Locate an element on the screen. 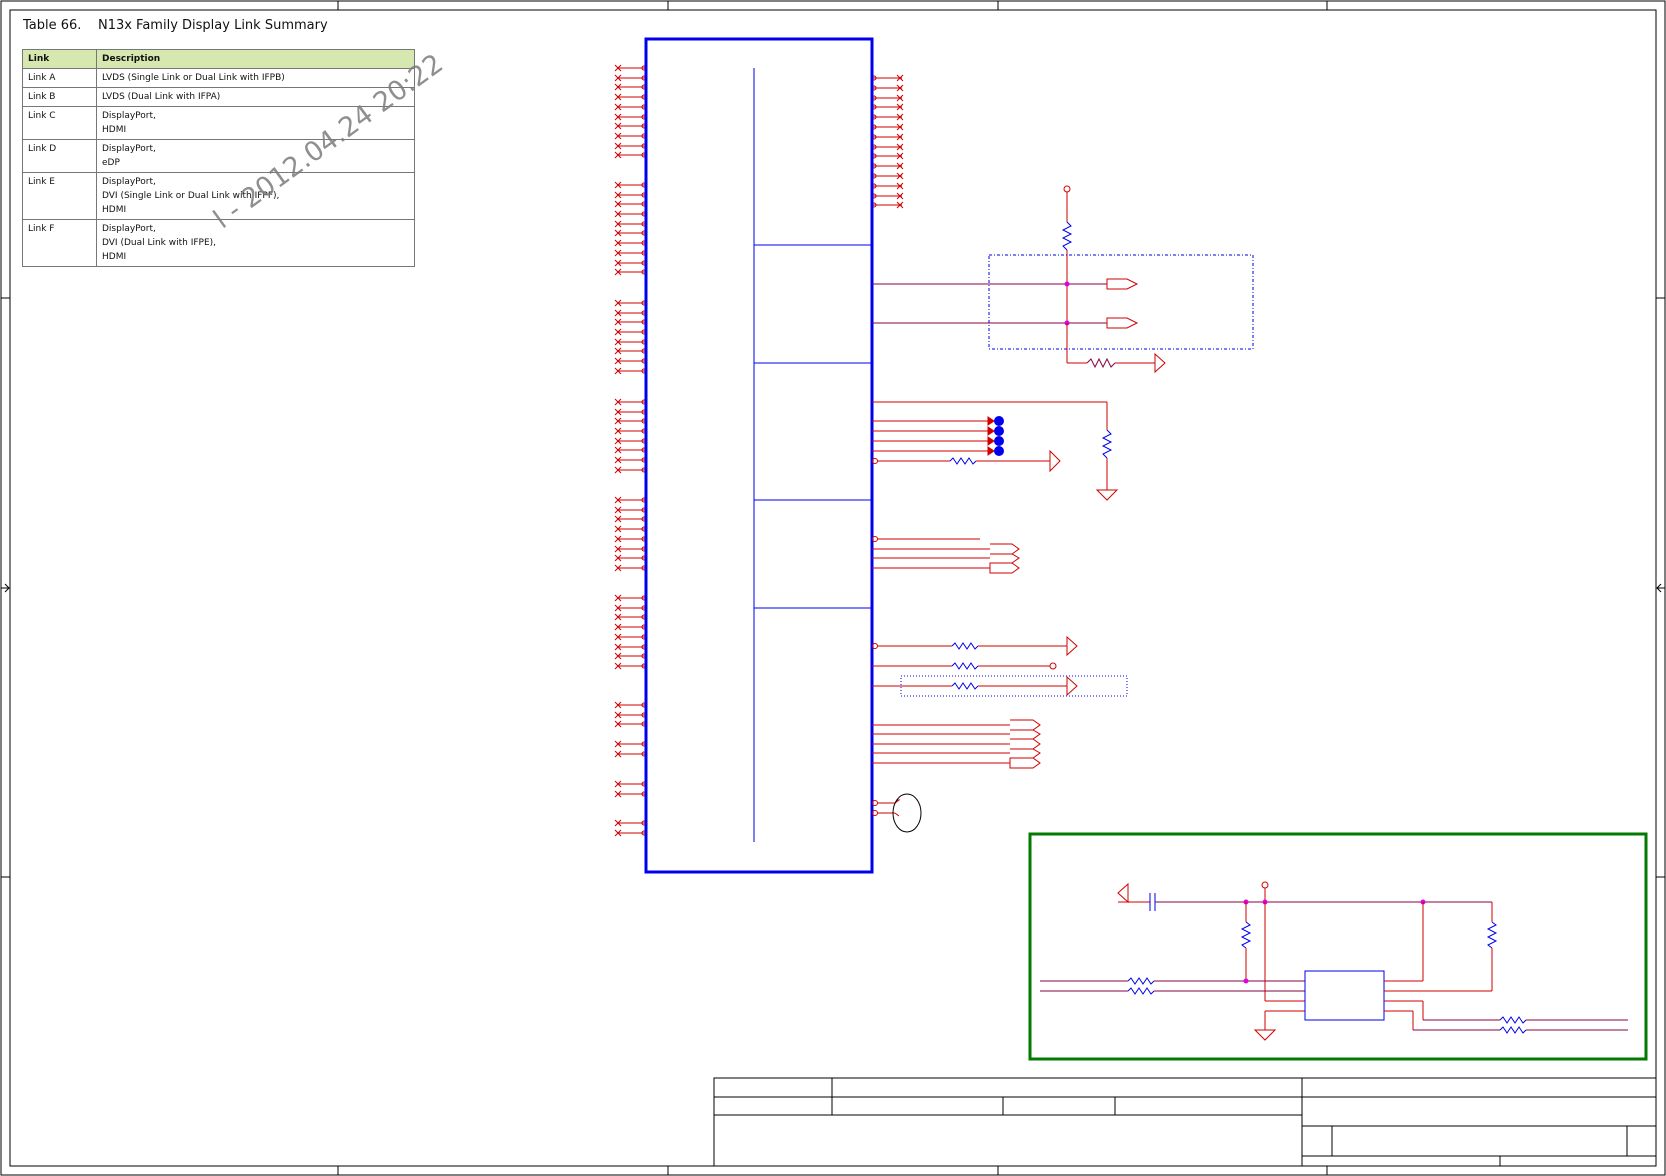  link-cell: Link A is located at coordinates (59, 78).